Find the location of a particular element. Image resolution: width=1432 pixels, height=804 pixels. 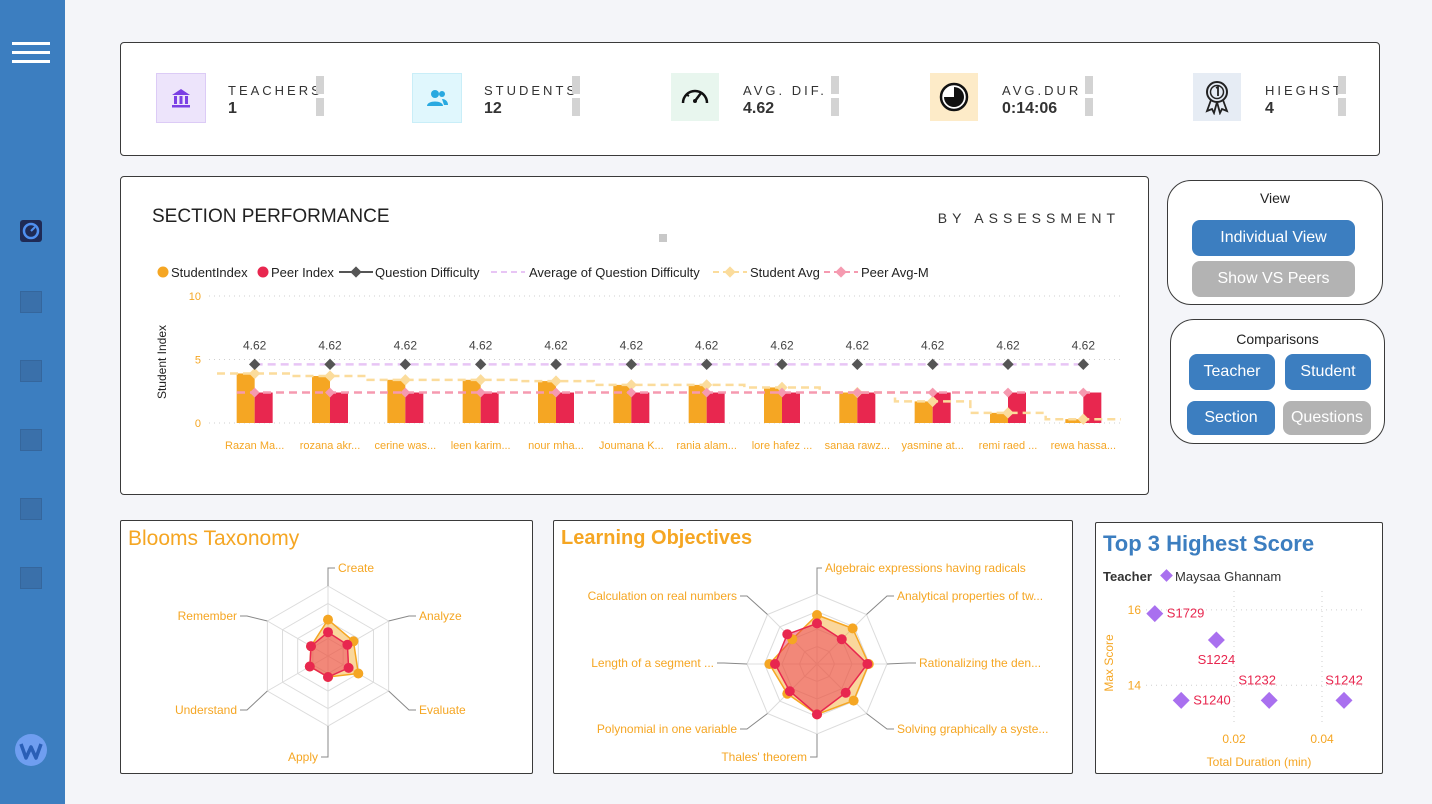

y-tick-label: 14 is located at coordinates (1135, 685).